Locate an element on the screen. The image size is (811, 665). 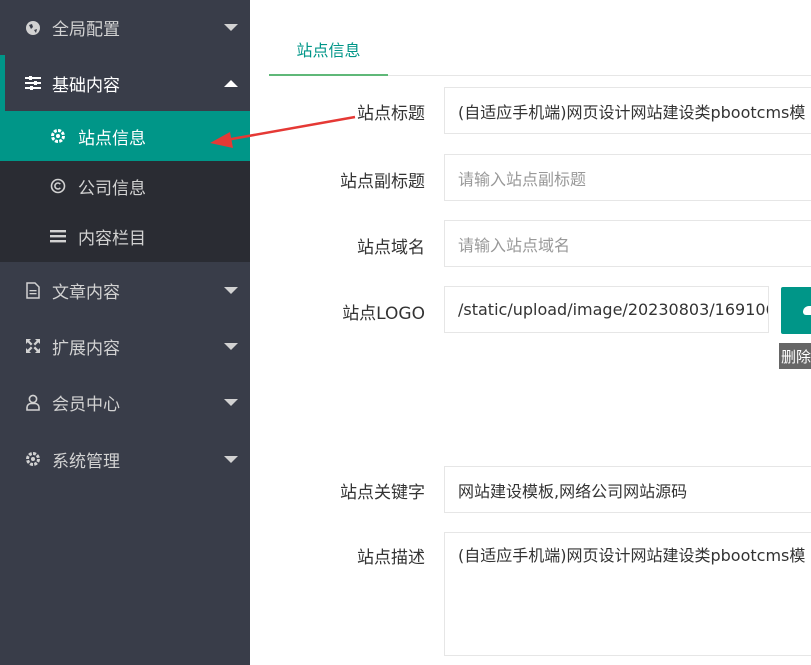
menu-icon is located at coordinates (58, 236).